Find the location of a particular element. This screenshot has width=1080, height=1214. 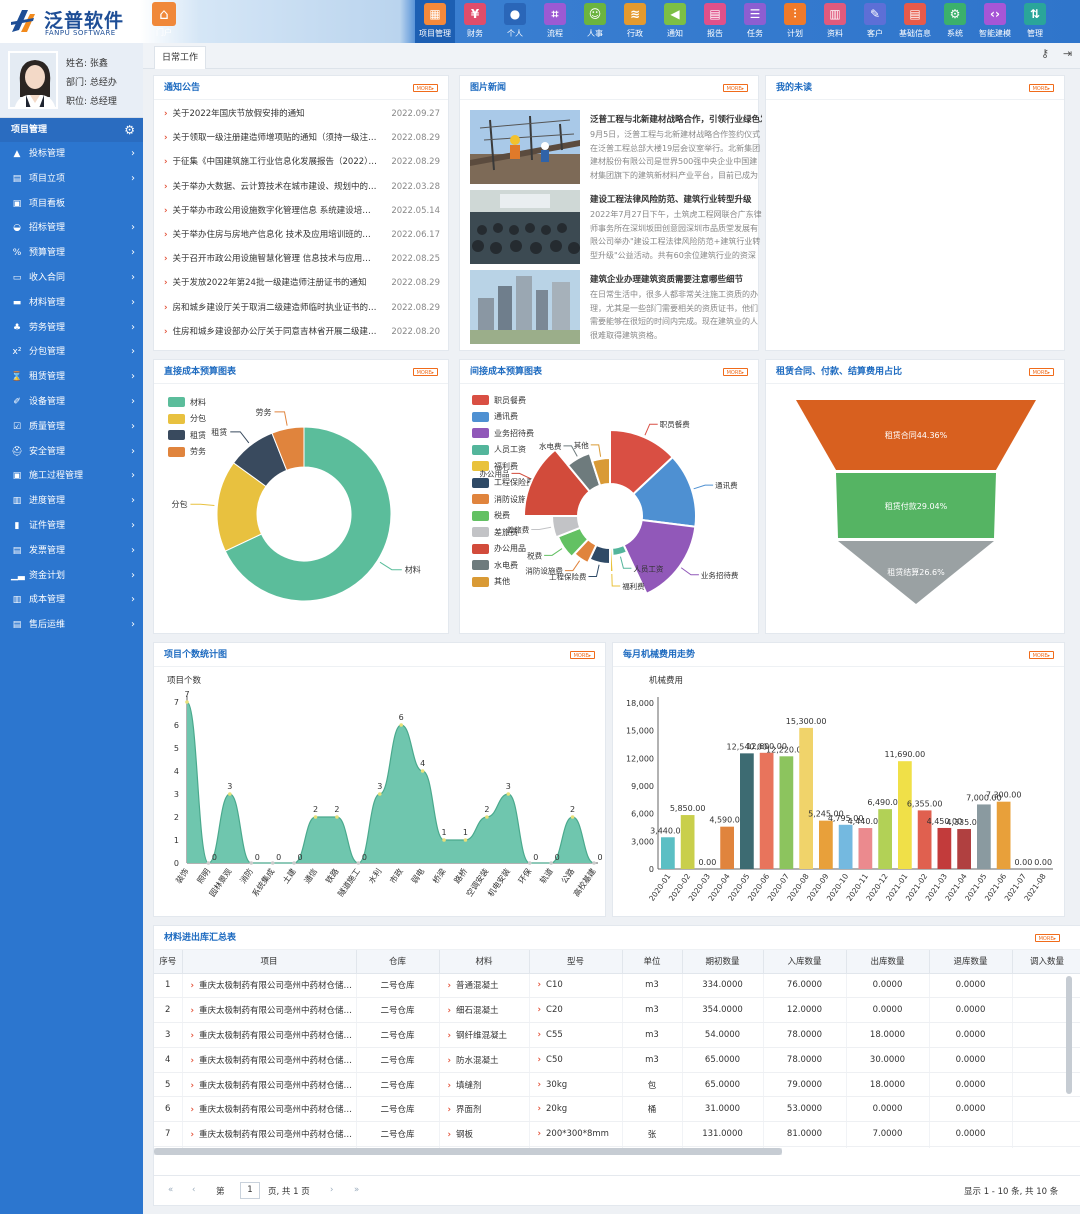

sidebar-item: x² 分包管理 › is located at coordinates (71, 352).